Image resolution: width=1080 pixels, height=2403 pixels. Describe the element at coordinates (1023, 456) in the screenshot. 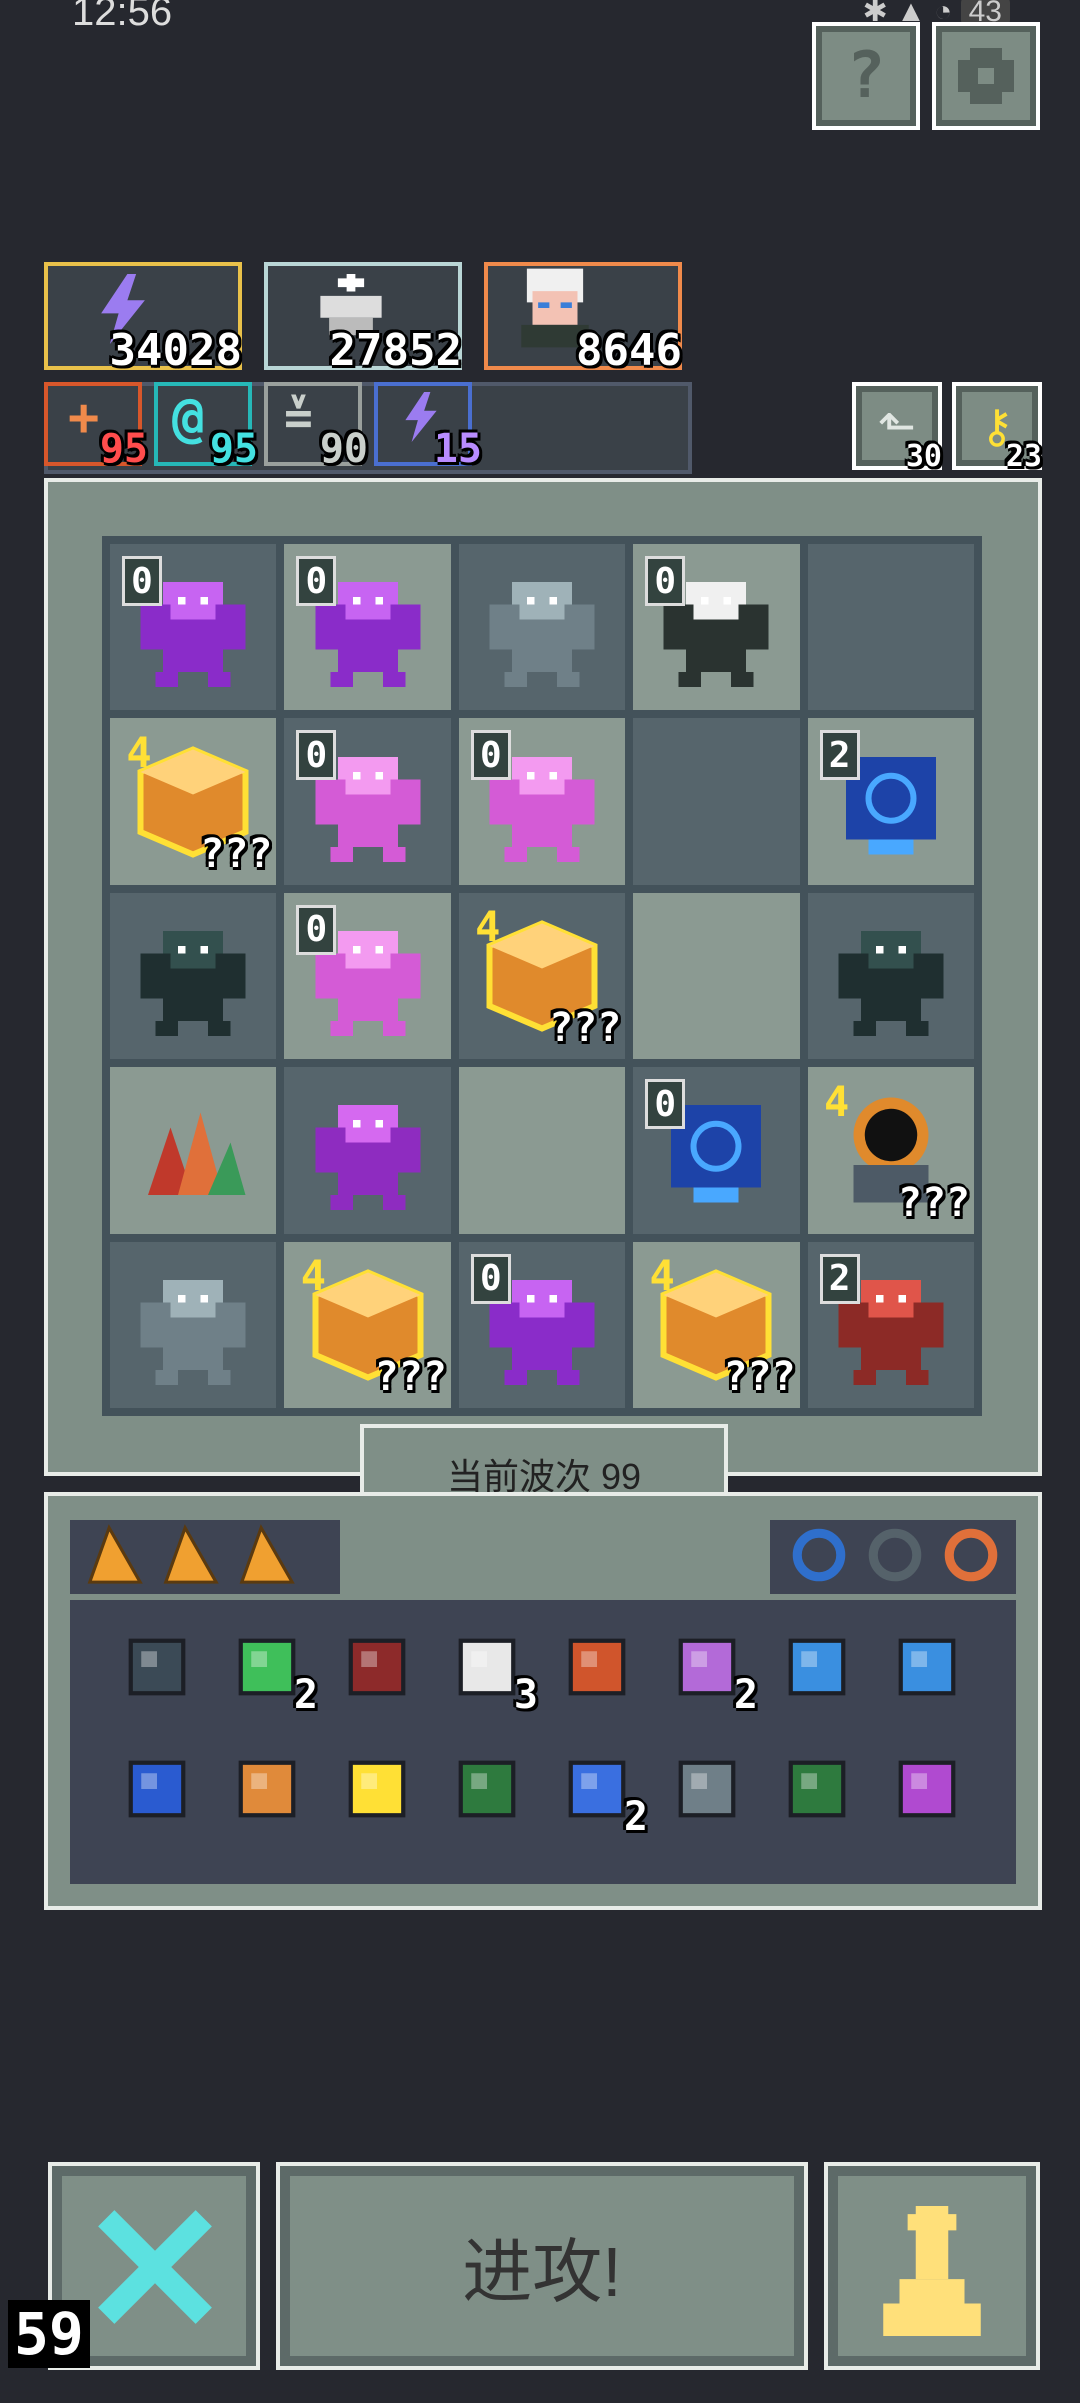

I see `counter-value: 23` at that location.